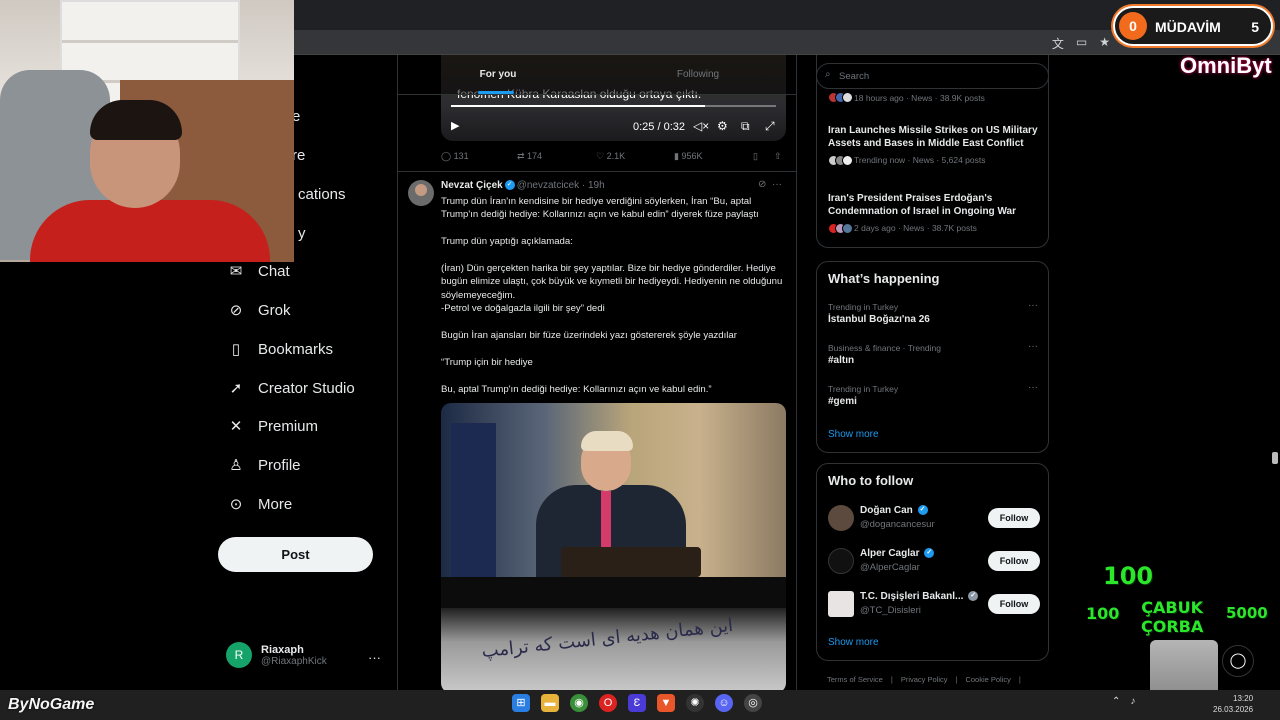 The image size is (1280, 720). I want to click on microphone-icon: ♪, so click(1132, 701).